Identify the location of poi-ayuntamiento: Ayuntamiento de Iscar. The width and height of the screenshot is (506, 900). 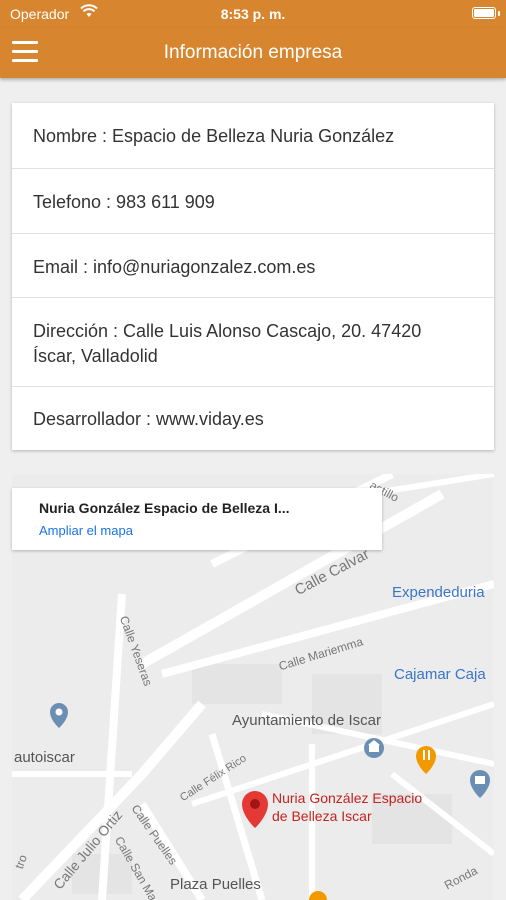
(306, 720).